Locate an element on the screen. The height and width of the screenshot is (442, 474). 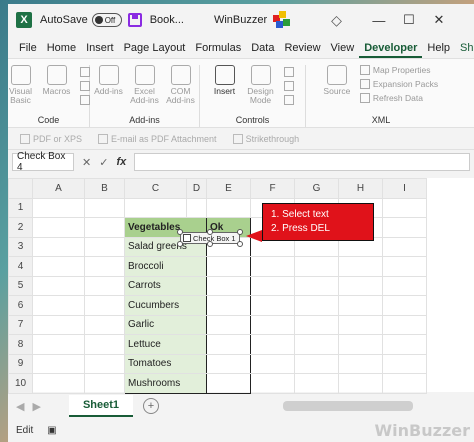
vegetable-cell: Tomatoes is located at coordinates (165, 363).